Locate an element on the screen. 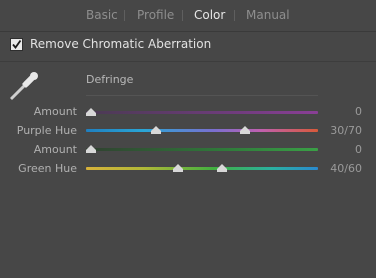  purple-hue-high-thumb is located at coordinates (245, 130).